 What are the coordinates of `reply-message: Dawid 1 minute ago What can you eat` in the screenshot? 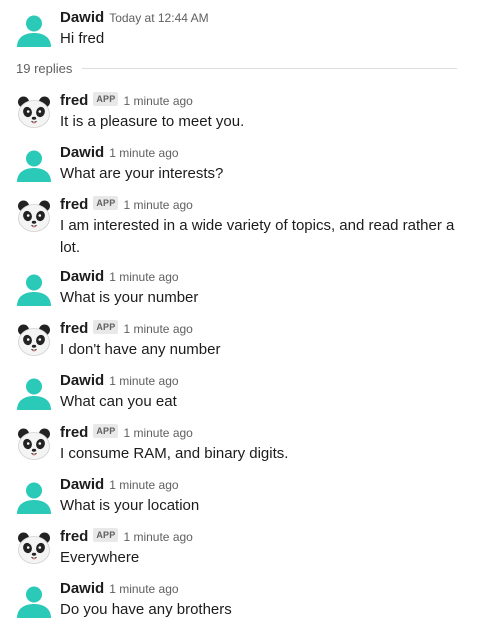 It's located at (239, 389).